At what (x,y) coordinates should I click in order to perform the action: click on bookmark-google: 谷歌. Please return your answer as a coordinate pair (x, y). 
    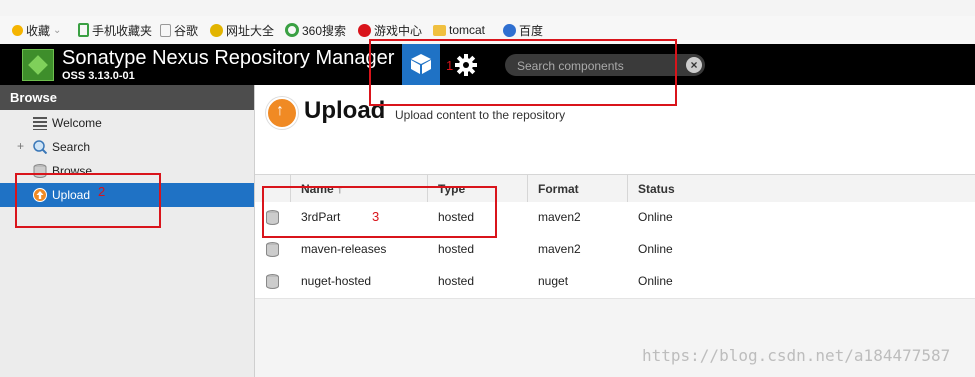
    Looking at the image, I should click on (179, 30).